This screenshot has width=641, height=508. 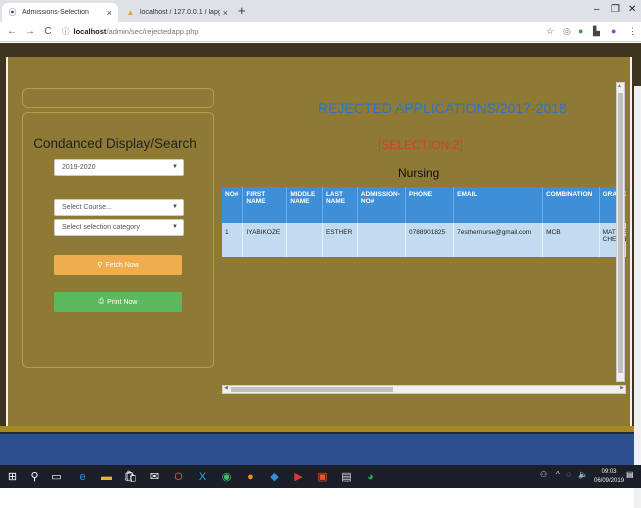 What do you see at coordinates (424, 389) in the screenshot?
I see `table-horizontal-scrollbar: ◀ ▶` at bounding box center [424, 389].